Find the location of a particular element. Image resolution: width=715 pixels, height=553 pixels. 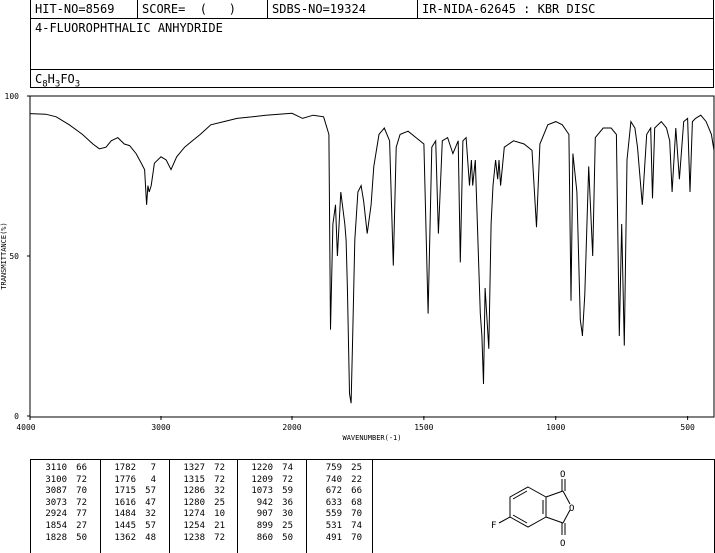

peak-wavenumber: 1238 is located at coordinates (194, 537).